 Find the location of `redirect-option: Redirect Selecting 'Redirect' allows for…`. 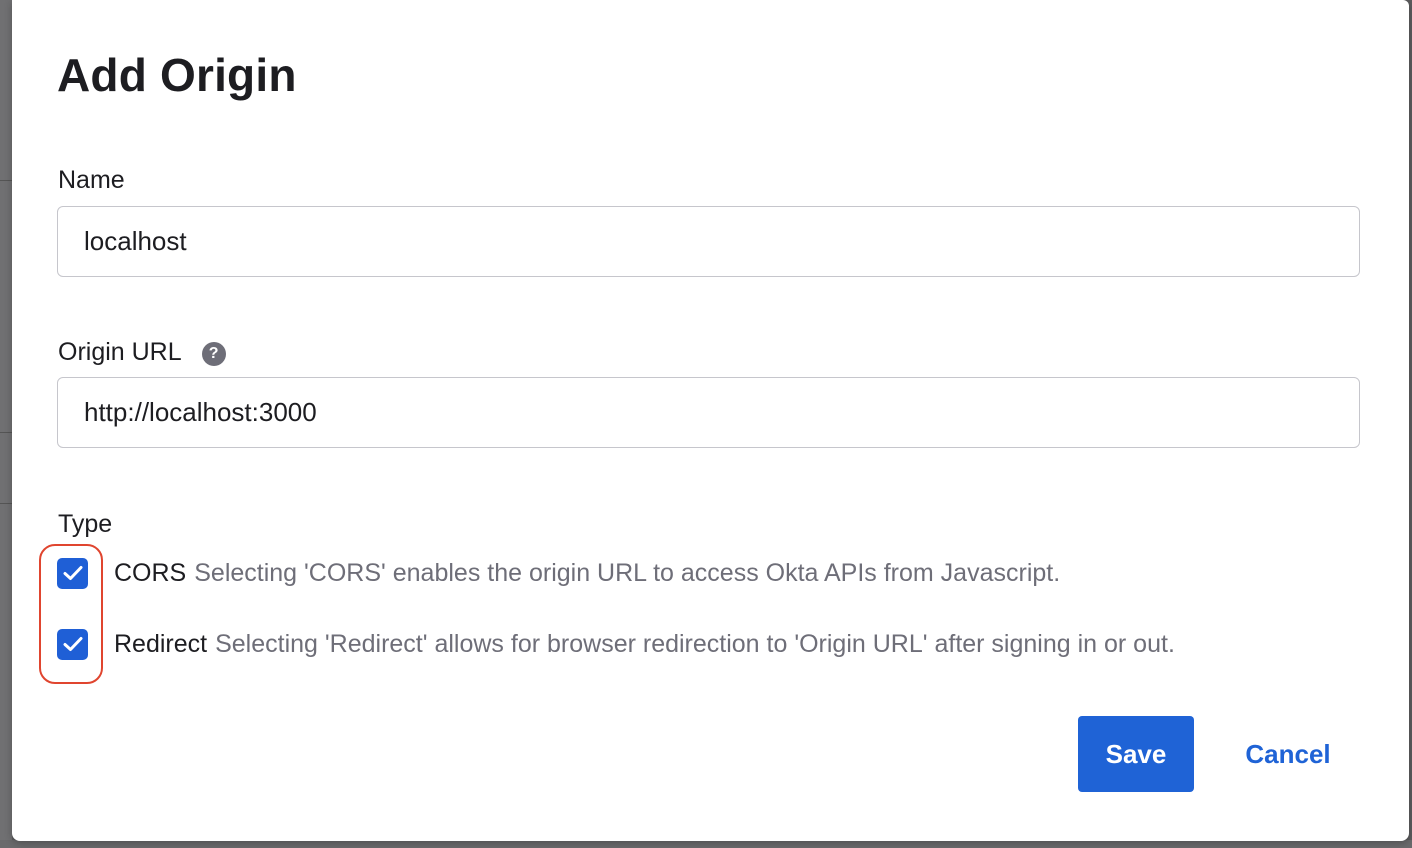

redirect-option: Redirect Selecting 'Redirect' allows for… is located at coordinates (616, 644).